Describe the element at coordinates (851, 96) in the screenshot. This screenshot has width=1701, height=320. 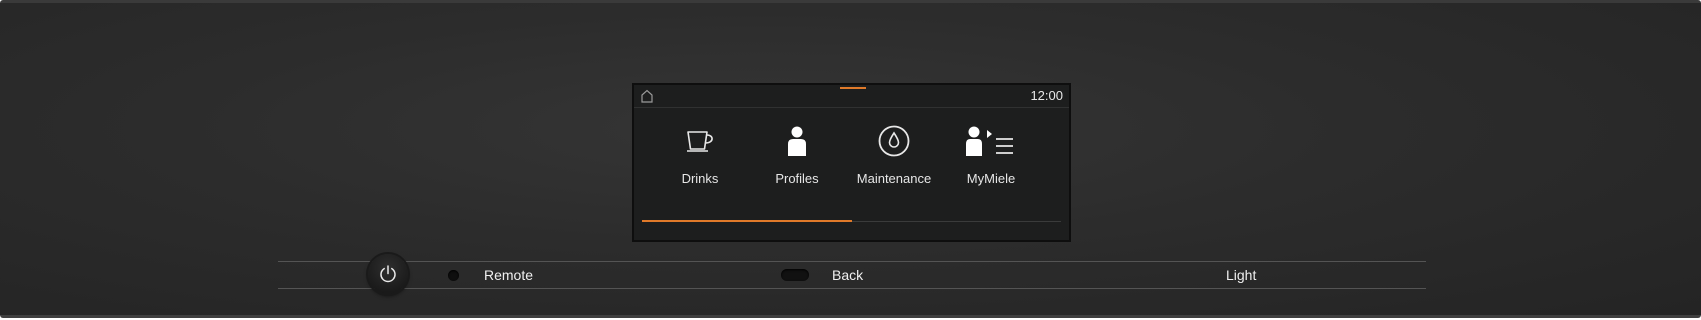
I see `display-status-bar: 12:00` at that location.